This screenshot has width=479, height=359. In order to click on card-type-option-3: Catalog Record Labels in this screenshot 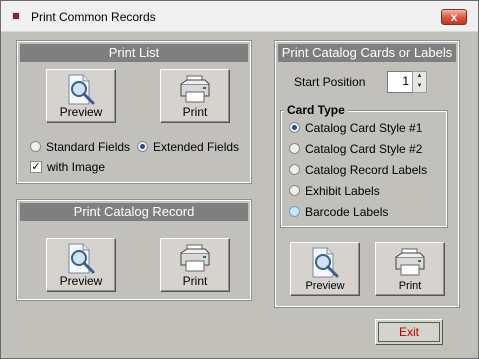, I will do `click(358, 170)`.